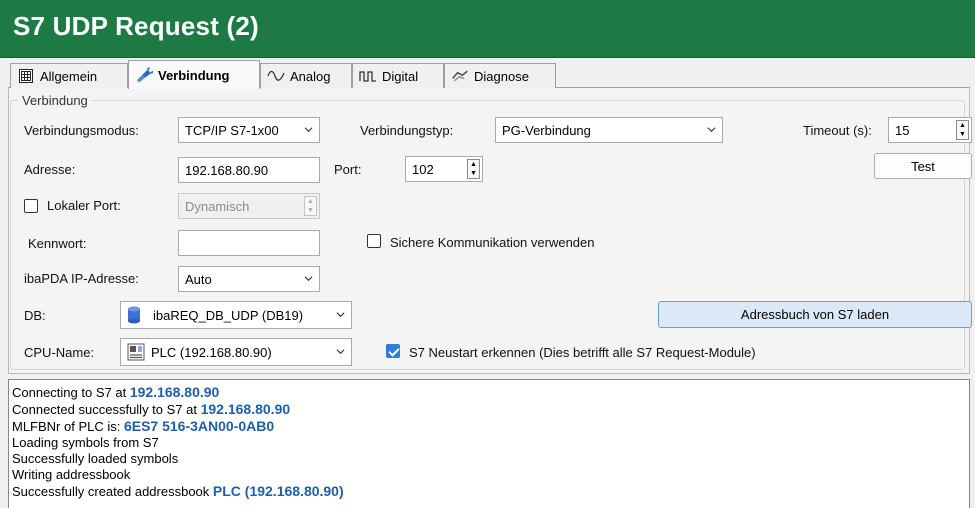 The image size is (975, 508). I want to click on local-port-label: Lokaler Port:, so click(84, 205).